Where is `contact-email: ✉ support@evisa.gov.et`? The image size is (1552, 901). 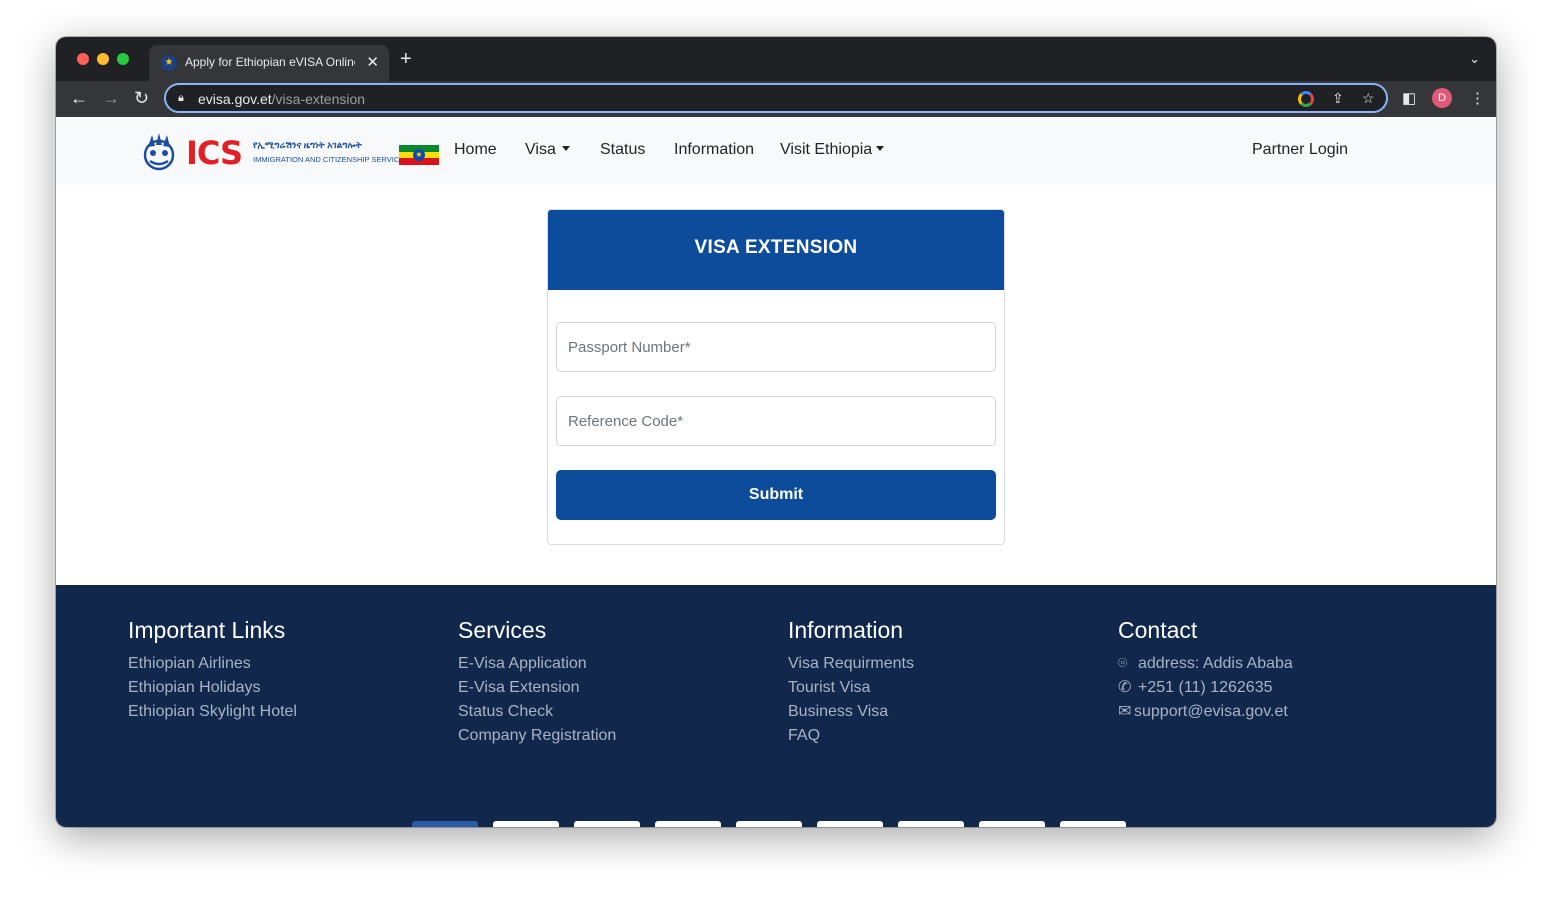 contact-email: ✉ support@evisa.gov.et is located at coordinates (1205, 712).